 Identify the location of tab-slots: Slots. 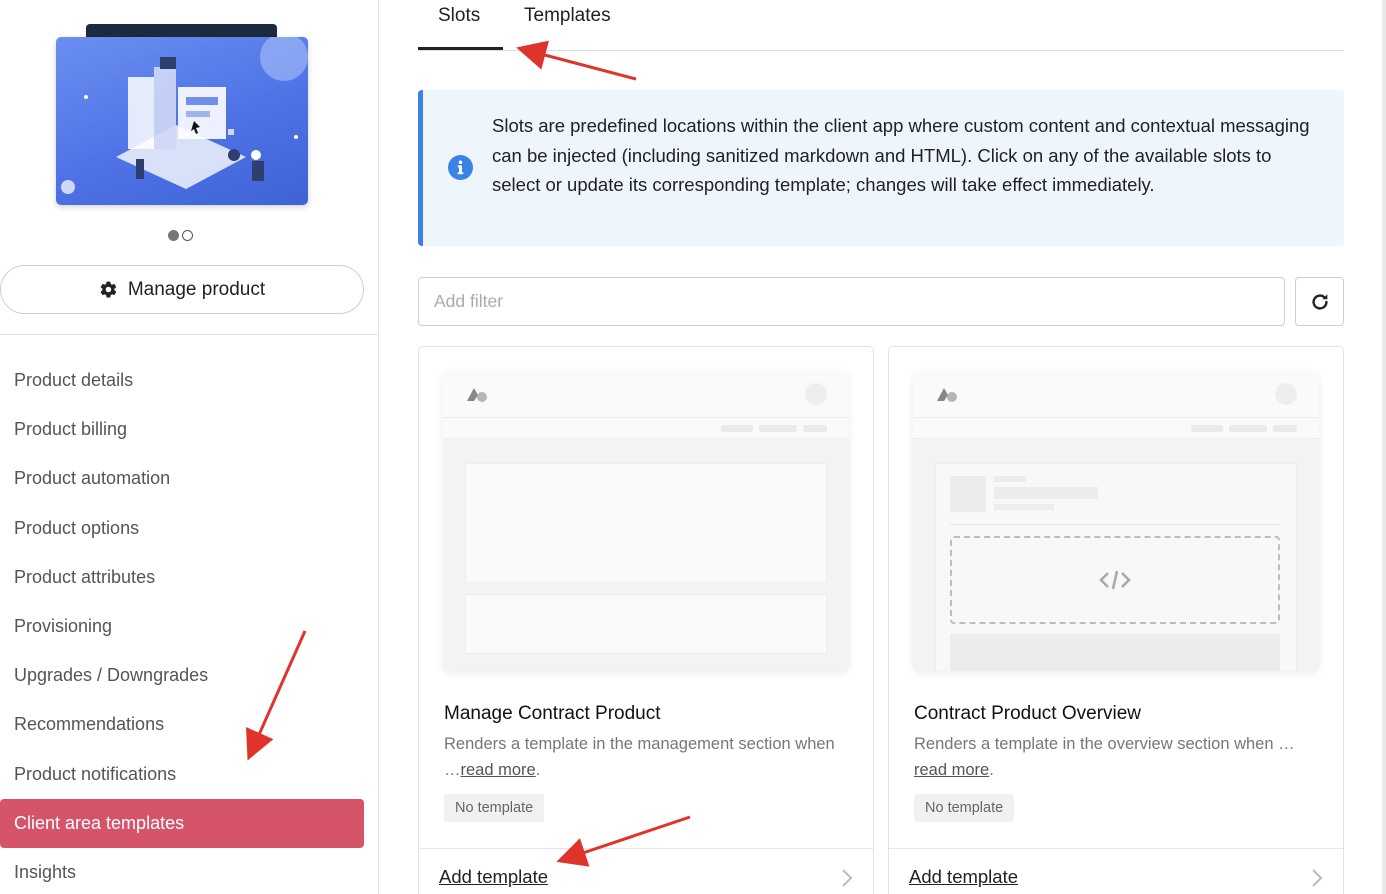
(459, 28).